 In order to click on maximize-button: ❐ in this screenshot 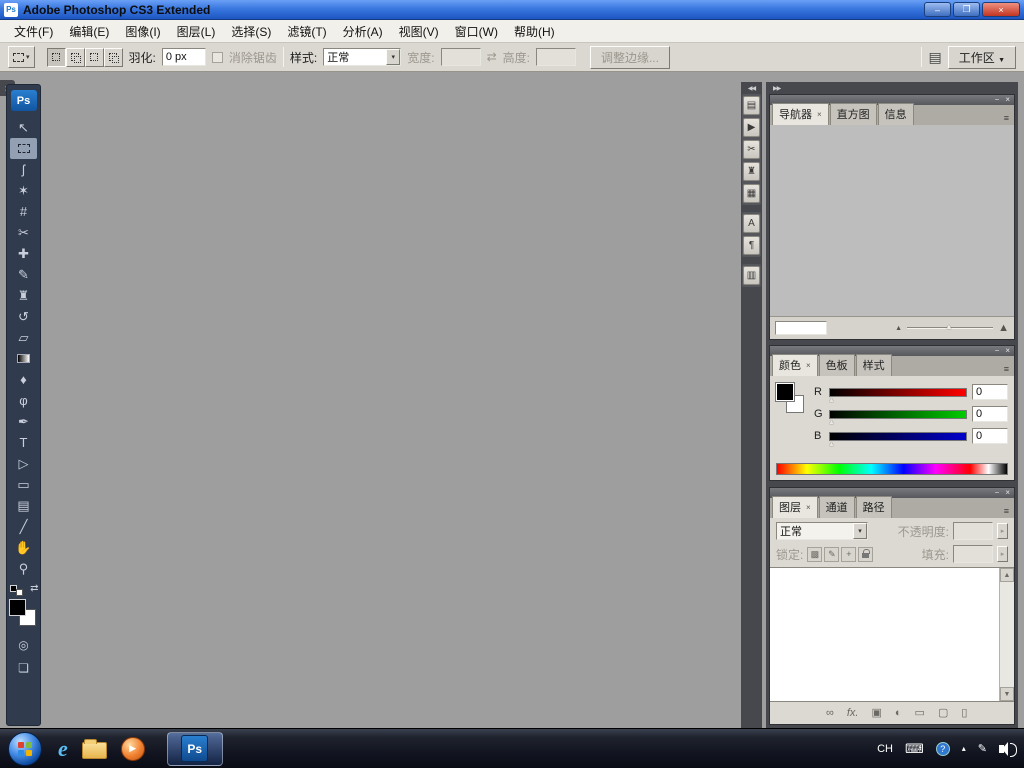, I will do `click(966, 9)`.